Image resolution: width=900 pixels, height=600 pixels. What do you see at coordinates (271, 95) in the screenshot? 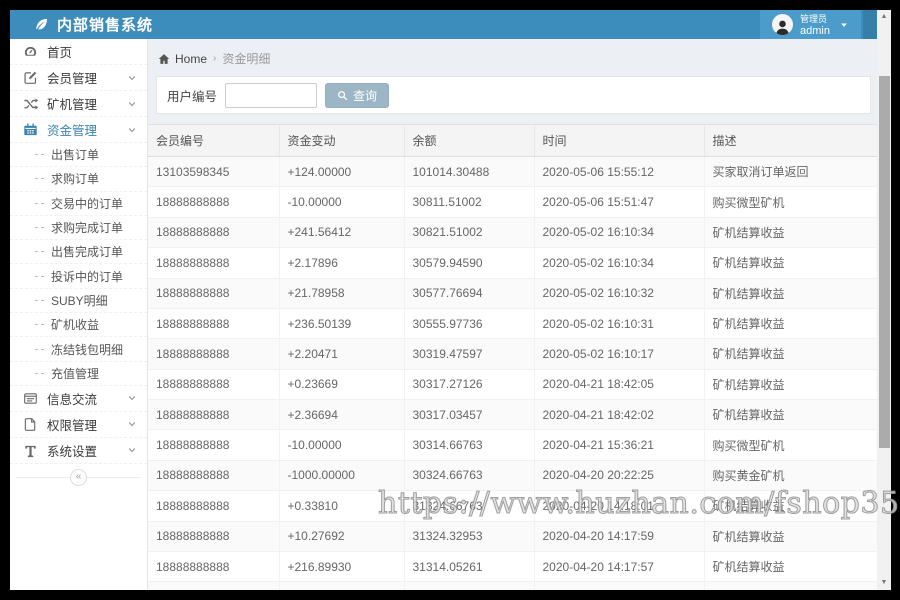
I see `user-id-input` at bounding box center [271, 95].